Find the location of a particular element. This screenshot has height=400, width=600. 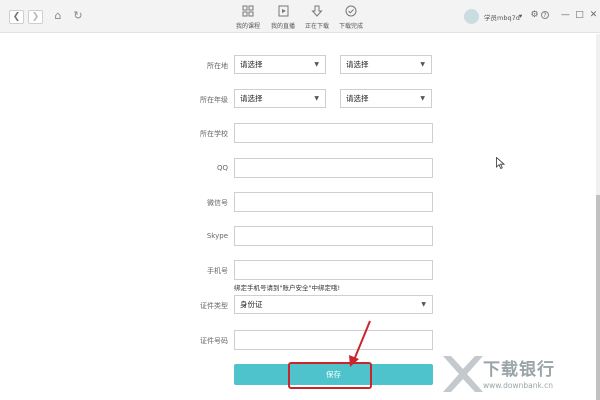

city-select-value: 请选择 is located at coordinates (357, 64).